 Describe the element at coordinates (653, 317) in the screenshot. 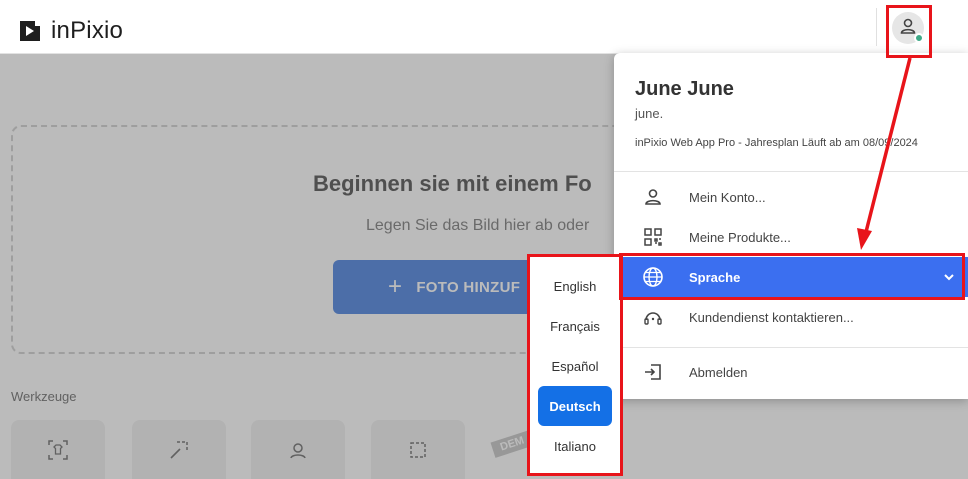

I see `support-icon` at that location.